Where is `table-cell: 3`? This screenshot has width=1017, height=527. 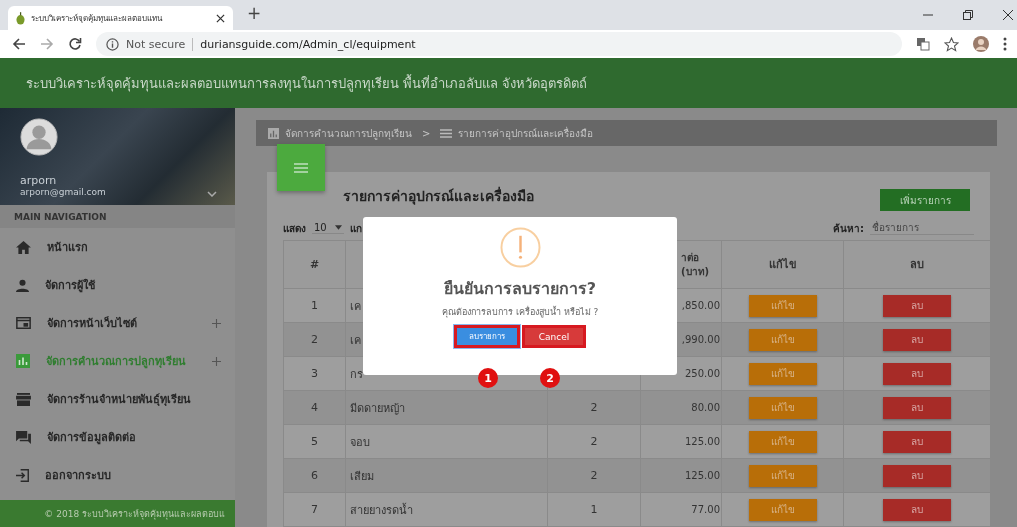 table-cell: 3 is located at coordinates (314, 373).